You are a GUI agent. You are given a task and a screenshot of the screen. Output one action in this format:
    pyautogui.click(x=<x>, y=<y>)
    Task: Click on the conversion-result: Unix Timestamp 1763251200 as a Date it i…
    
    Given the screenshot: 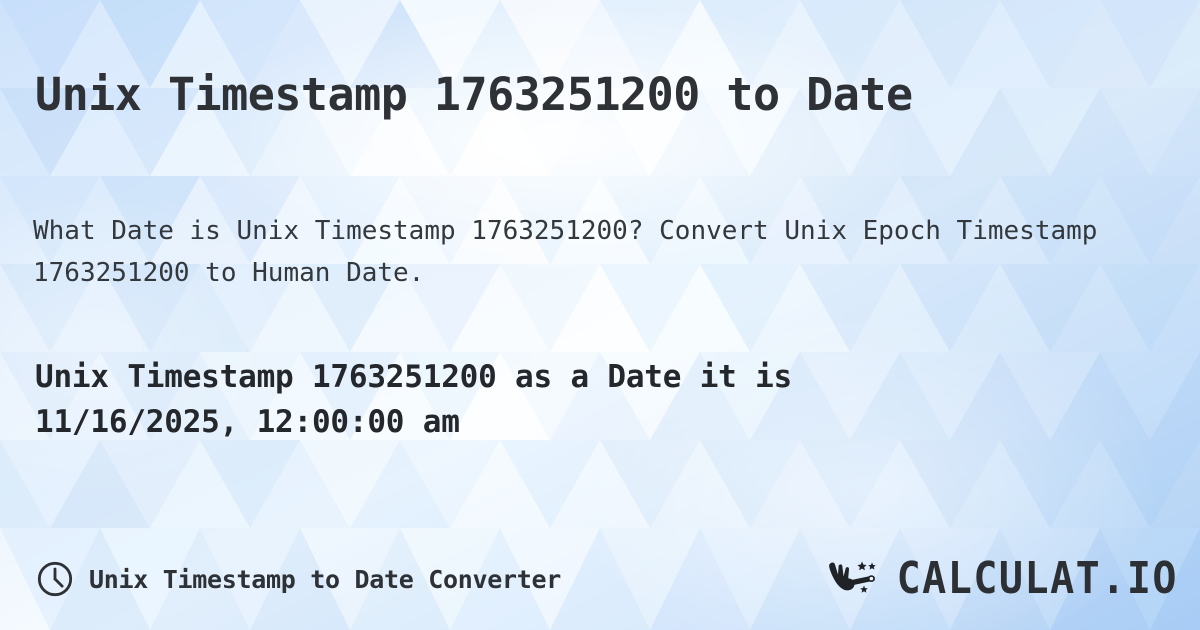 What is the action you would take?
    pyautogui.click(x=600, y=400)
    